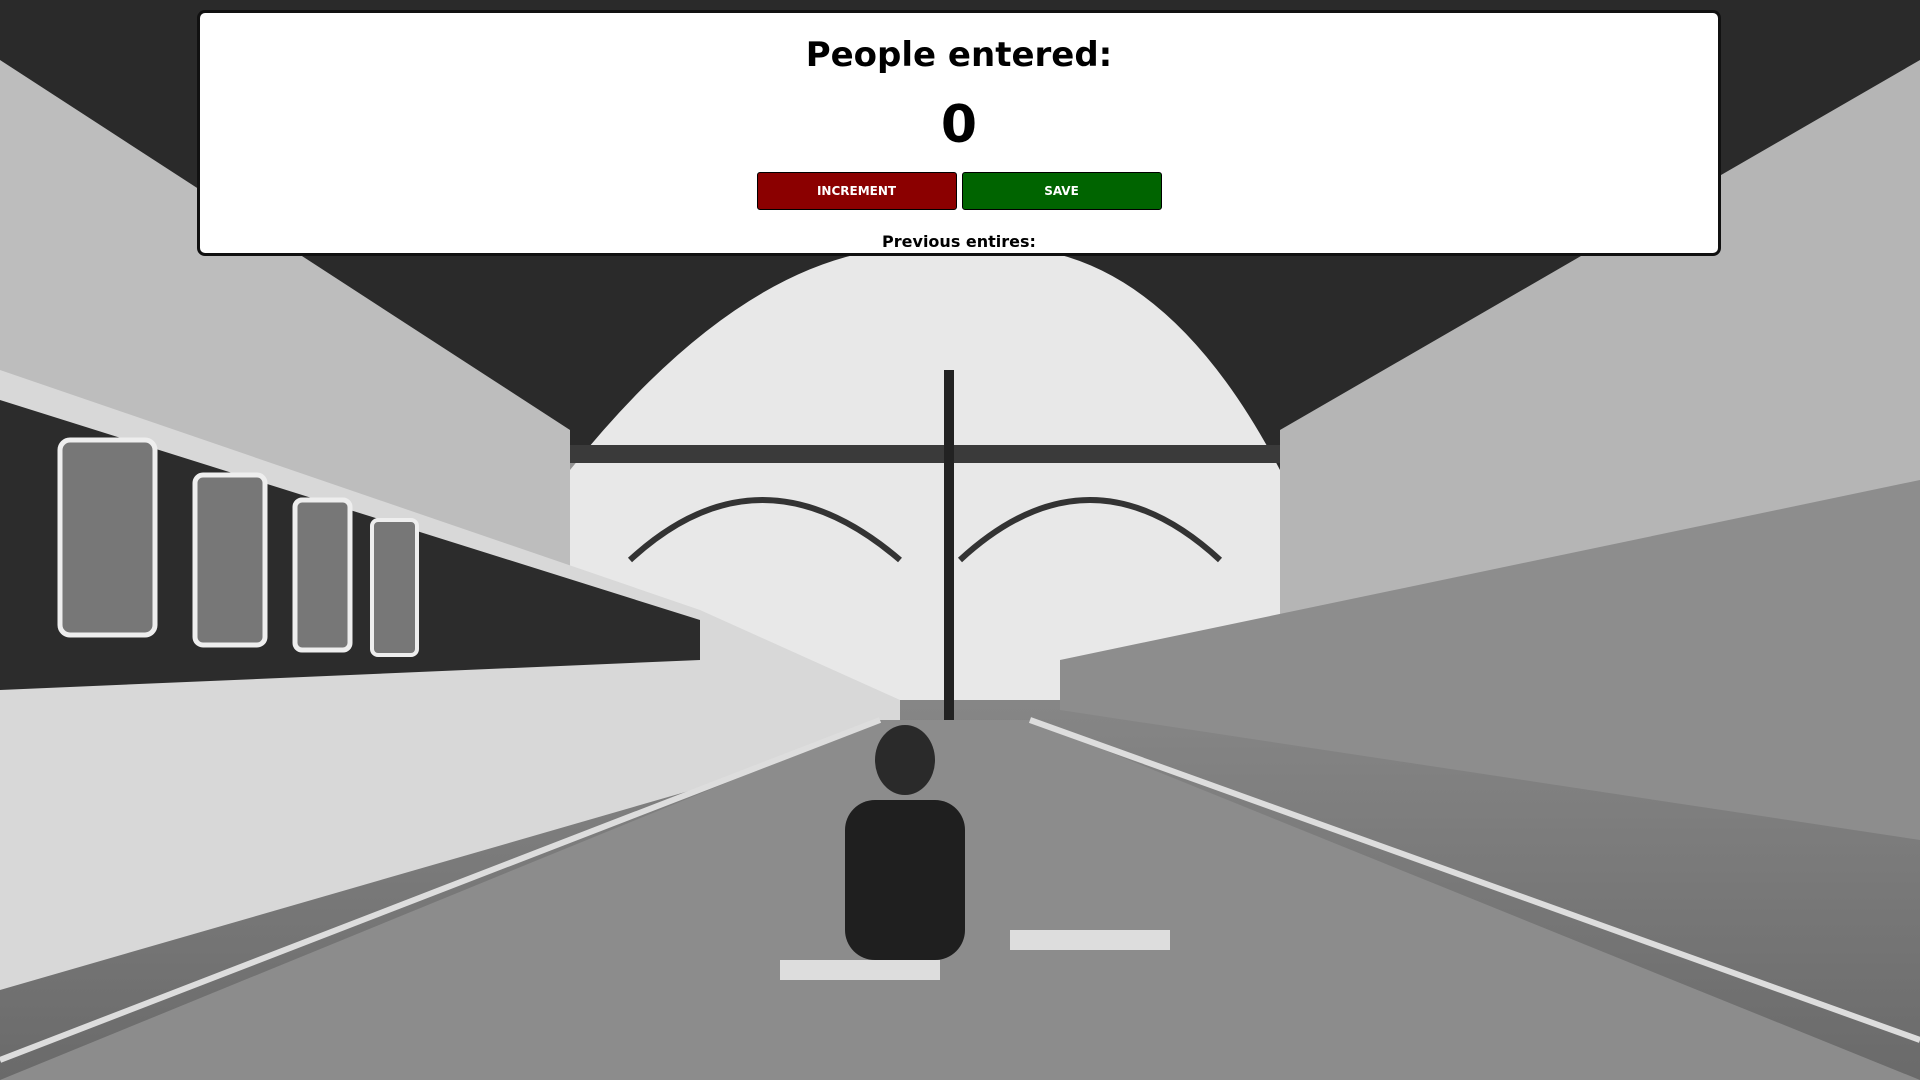 The width and height of the screenshot is (1920, 1080). I want to click on button-row: INCREMENT SAVE, so click(959, 191).